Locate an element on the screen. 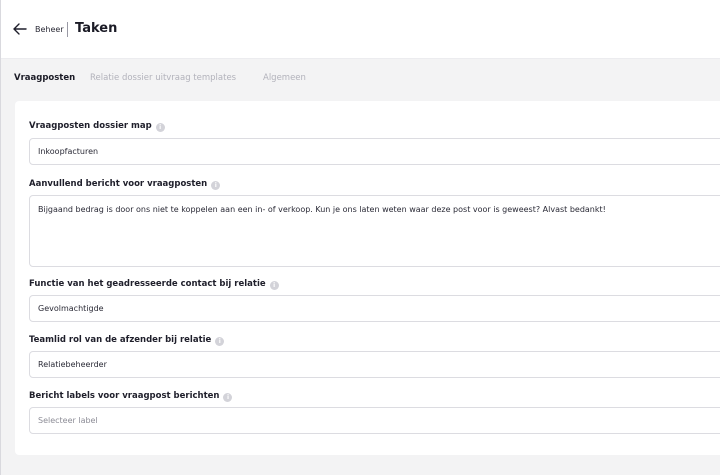  arrow-left-icon is located at coordinates (20, 29).